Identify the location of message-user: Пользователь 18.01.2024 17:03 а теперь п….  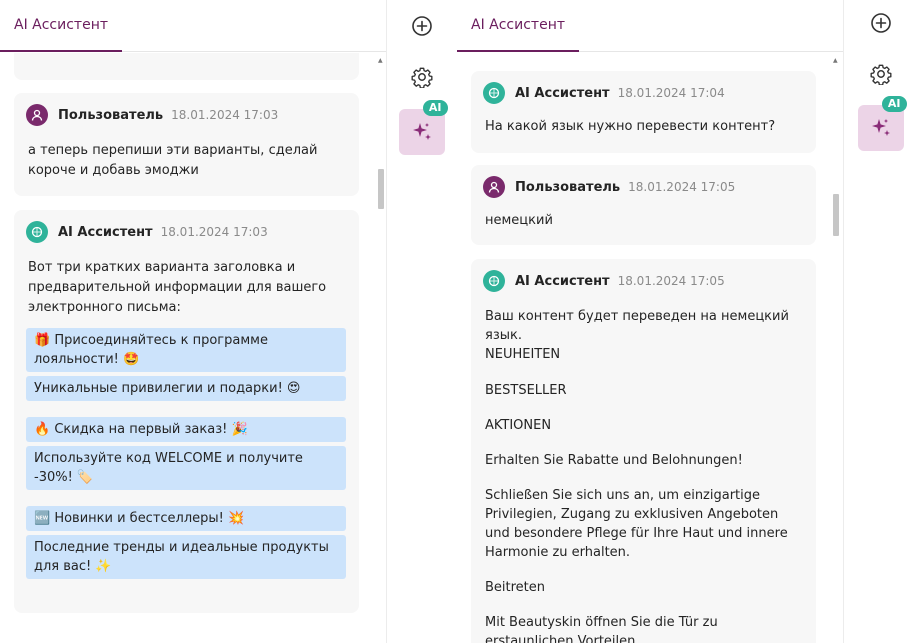
(186, 144).